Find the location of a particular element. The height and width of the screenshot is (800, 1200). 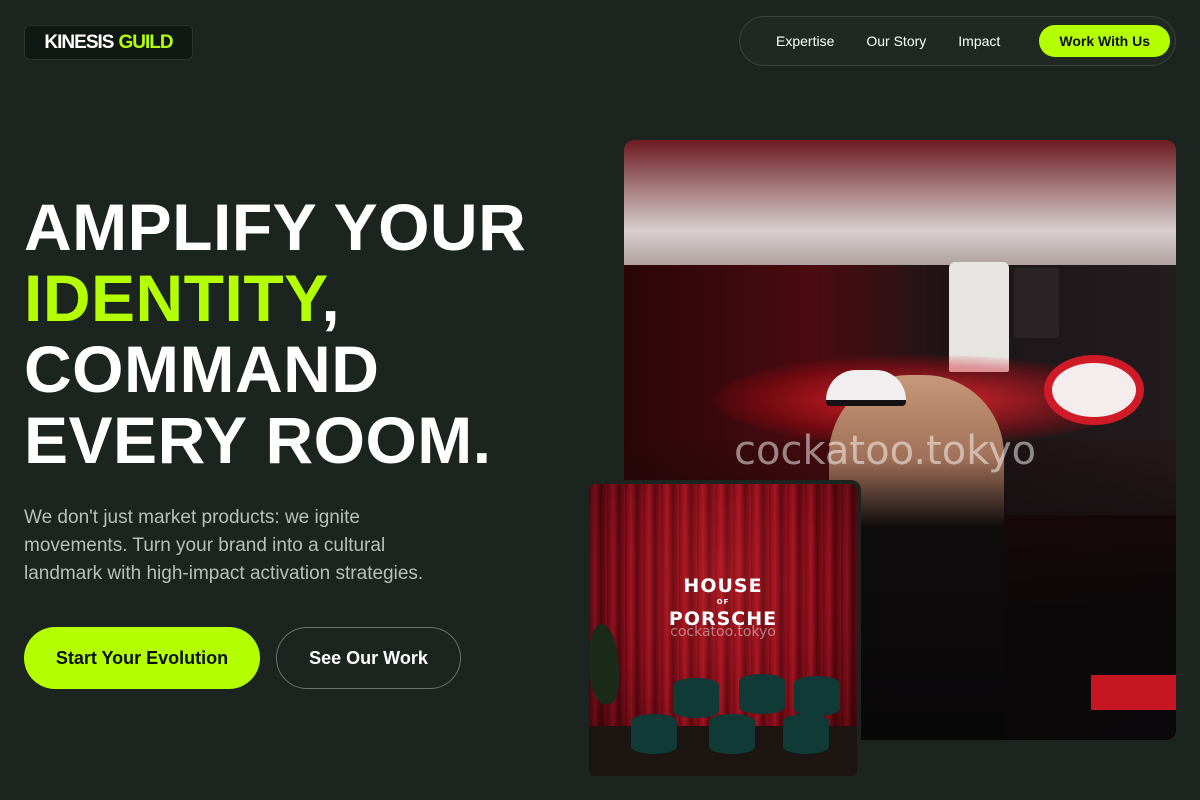

brand-name-accent: GUILD is located at coordinates (145, 42).